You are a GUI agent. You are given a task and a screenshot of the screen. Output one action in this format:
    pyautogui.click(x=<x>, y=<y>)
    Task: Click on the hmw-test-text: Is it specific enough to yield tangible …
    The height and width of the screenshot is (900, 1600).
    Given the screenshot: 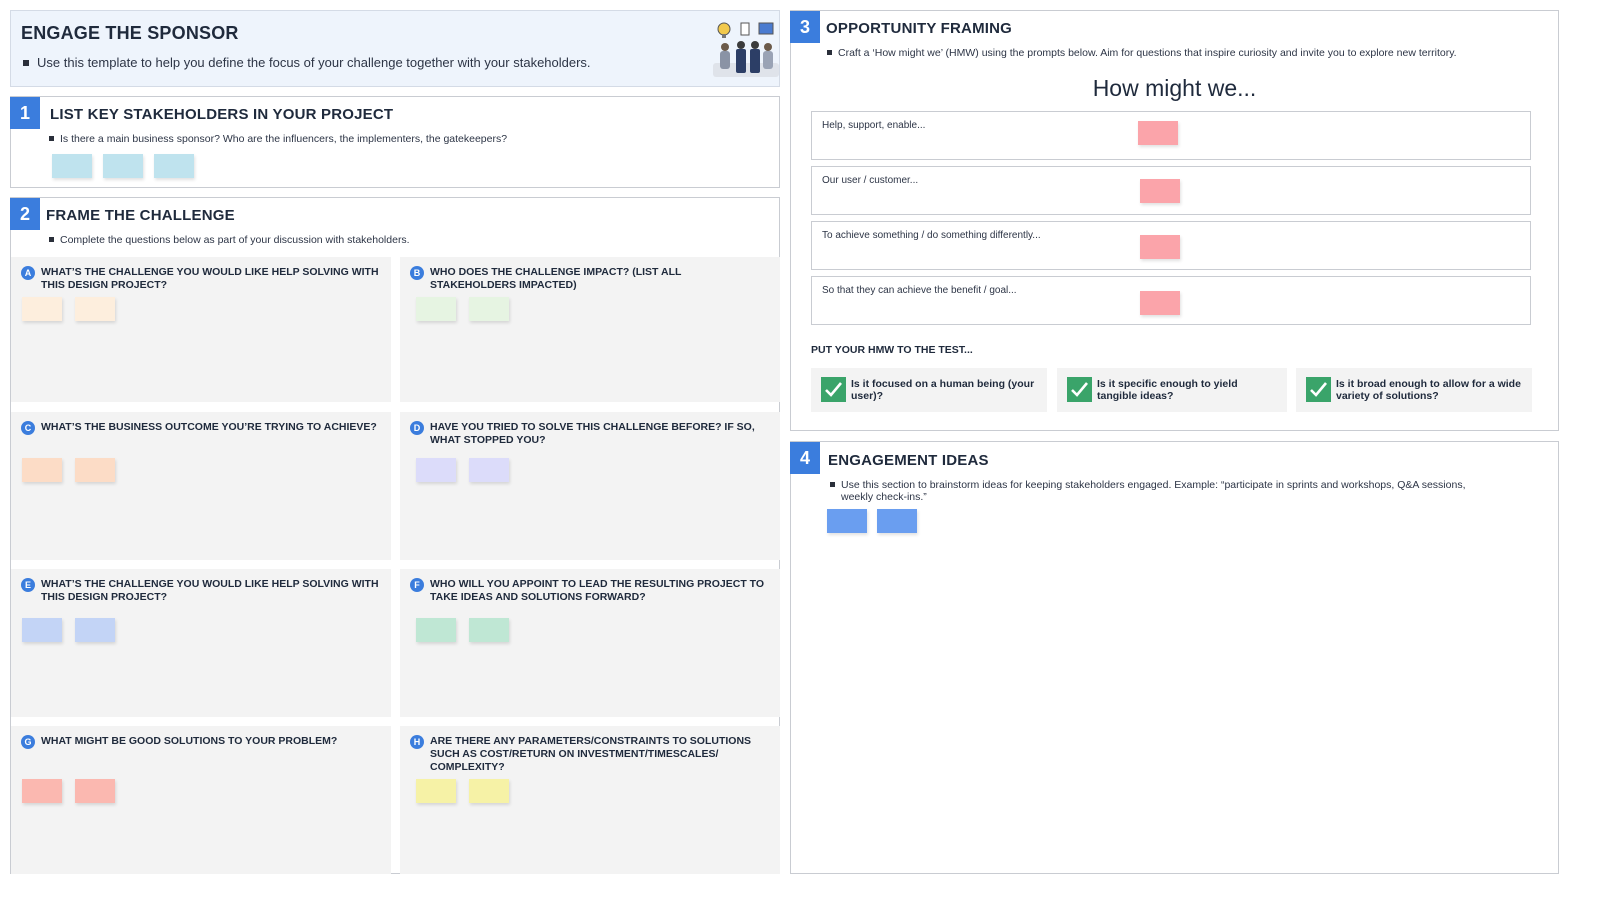 What is the action you would take?
    pyautogui.click(x=1167, y=390)
    